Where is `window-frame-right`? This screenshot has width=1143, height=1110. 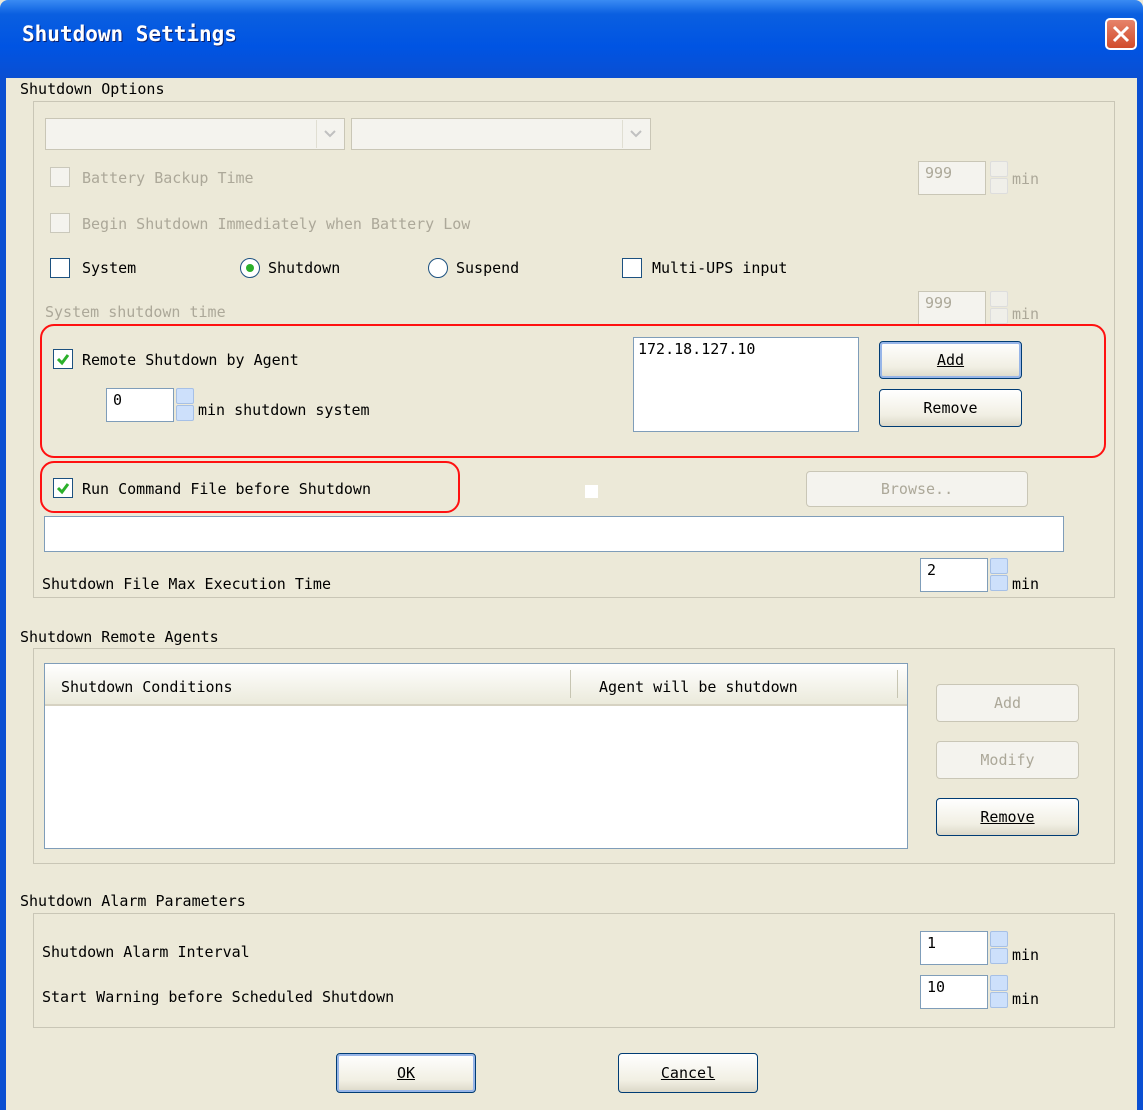 window-frame-right is located at coordinates (1140, 594).